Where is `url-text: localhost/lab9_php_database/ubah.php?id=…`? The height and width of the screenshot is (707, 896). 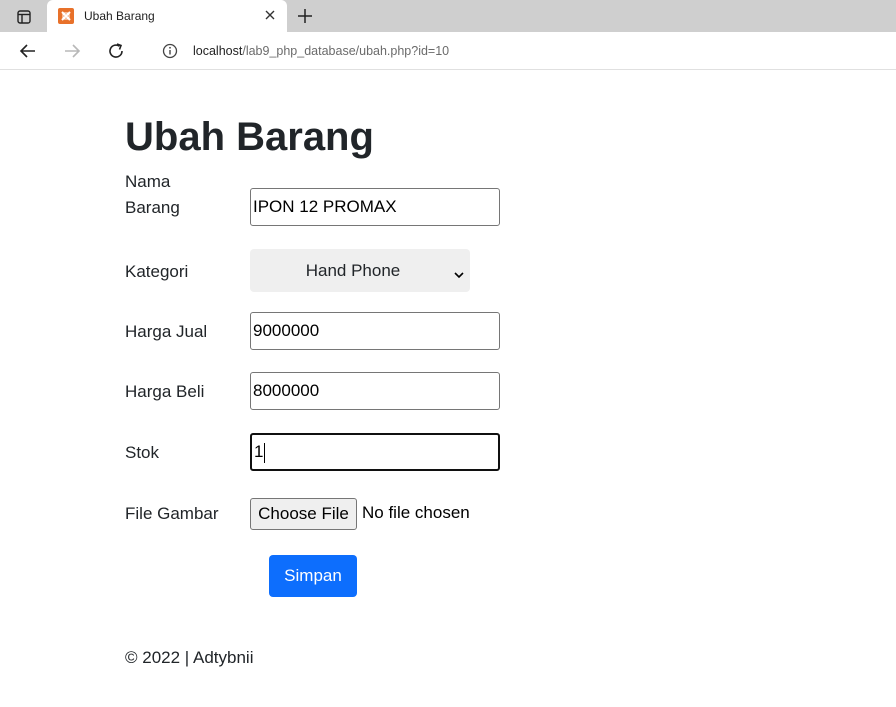
url-text: localhost/lab9_php_database/ubah.php?id=… is located at coordinates (321, 51).